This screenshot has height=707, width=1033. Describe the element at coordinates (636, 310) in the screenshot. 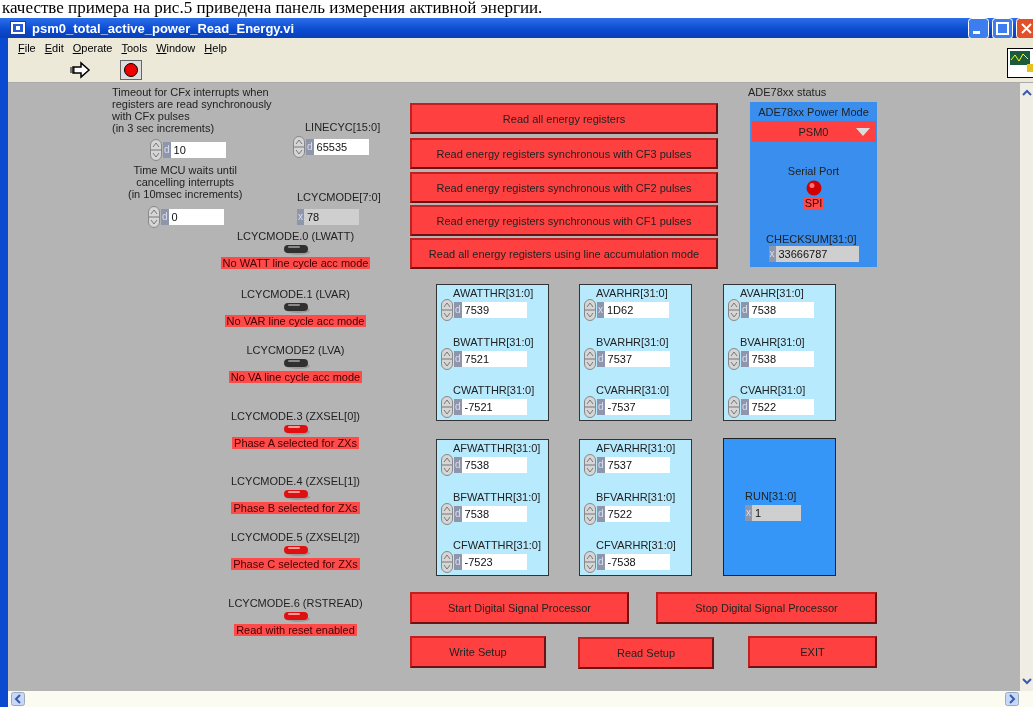

I see `numeric-field: 1D62` at that location.